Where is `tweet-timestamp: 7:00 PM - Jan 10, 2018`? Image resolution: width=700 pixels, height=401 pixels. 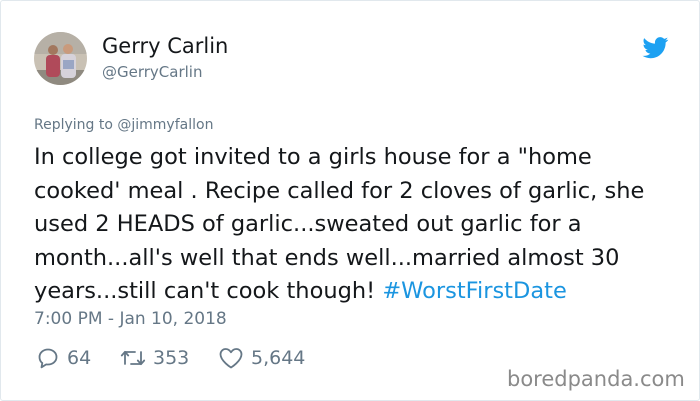
tweet-timestamp: 7:00 PM - Jan 10, 2018 is located at coordinates (130, 319).